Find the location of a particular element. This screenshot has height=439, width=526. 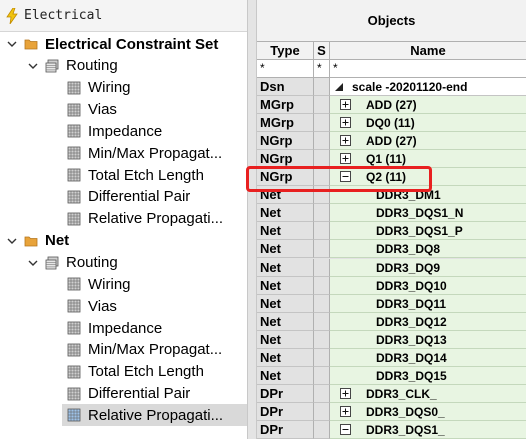

row-name-label: ADD (27) is located at coordinates (391, 141).